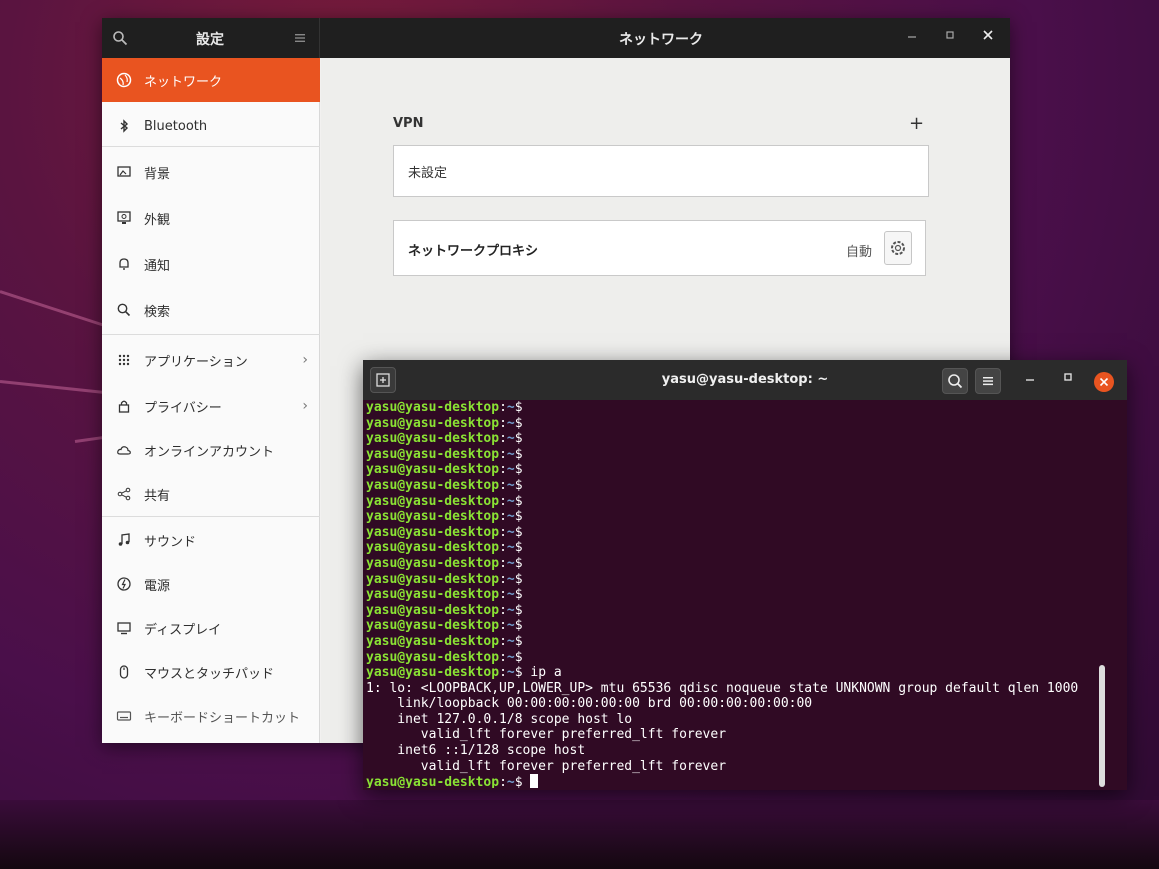 The height and width of the screenshot is (869, 1159). I want to click on terminal-menu-button, so click(988, 381).